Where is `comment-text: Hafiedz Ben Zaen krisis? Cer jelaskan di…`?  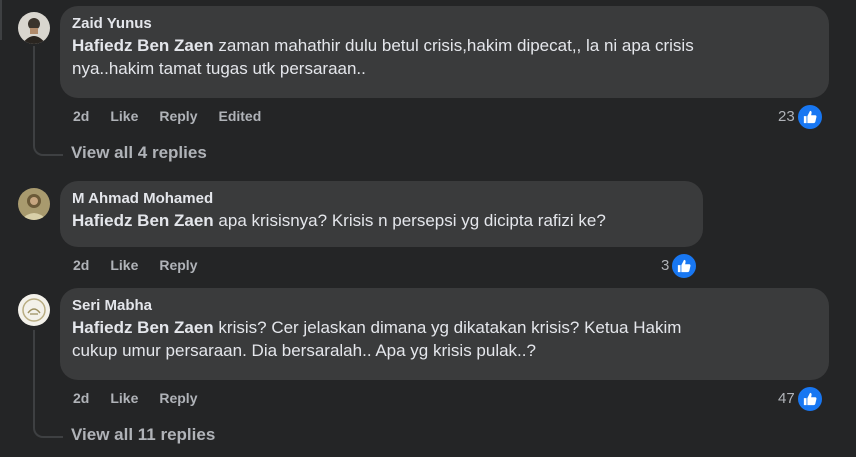
comment-text: Hafiedz Ben Zaen krisis? Cer jelaskan di… is located at coordinates (444, 339).